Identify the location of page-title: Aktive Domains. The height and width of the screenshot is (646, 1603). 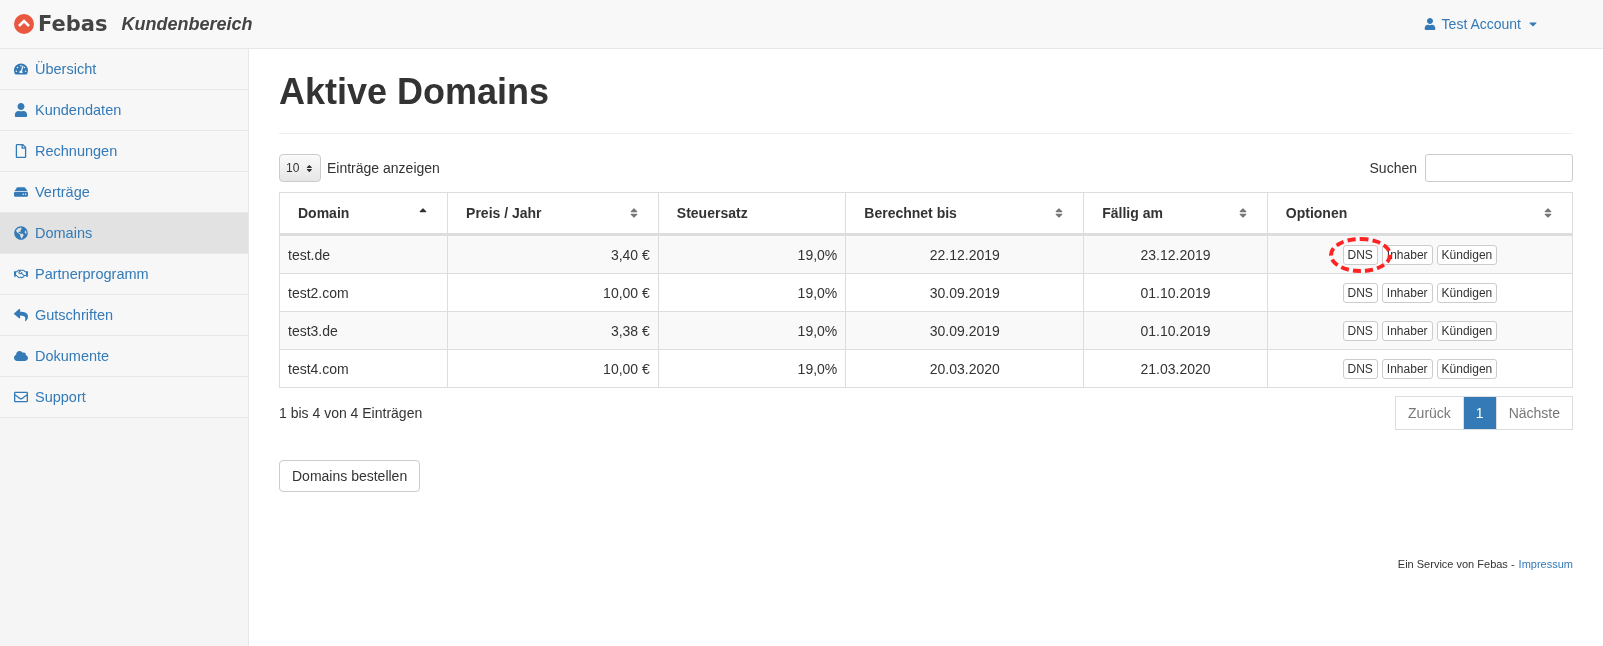
(926, 102).